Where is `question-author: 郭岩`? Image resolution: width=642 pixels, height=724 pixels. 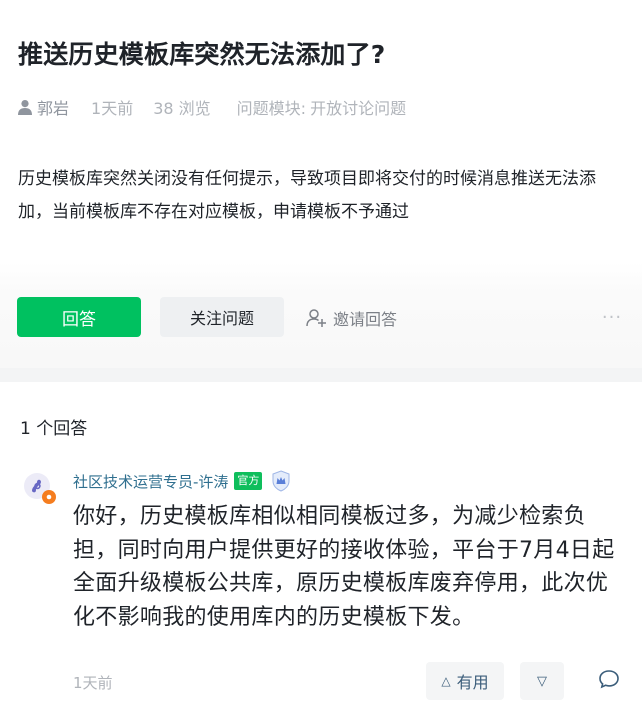
question-author: 郭岩 is located at coordinates (53, 107).